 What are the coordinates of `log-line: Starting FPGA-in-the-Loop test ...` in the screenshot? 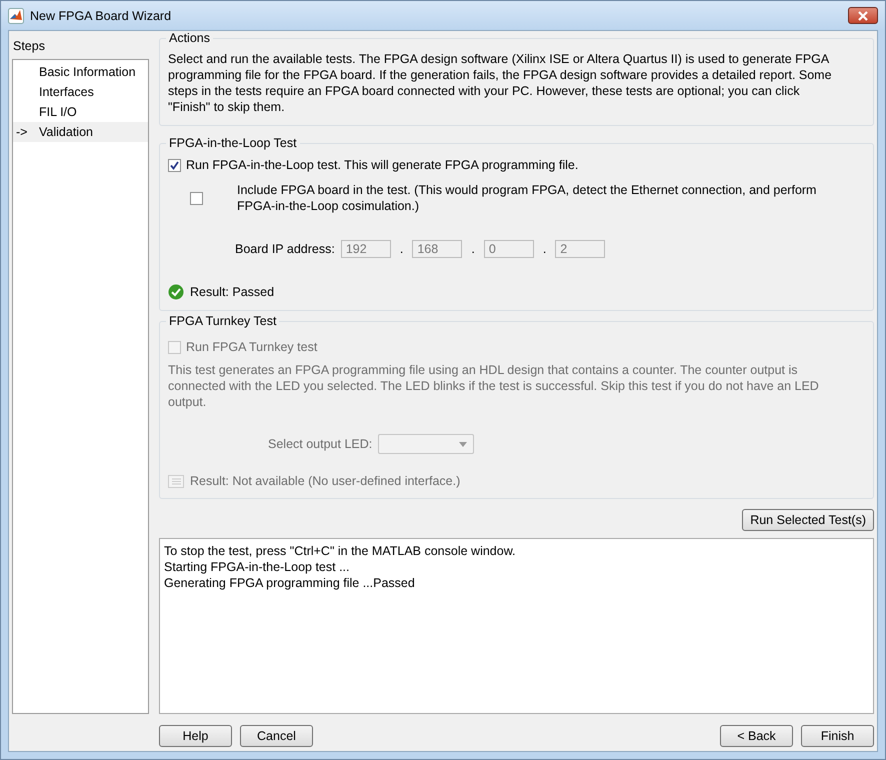 It's located at (257, 567).